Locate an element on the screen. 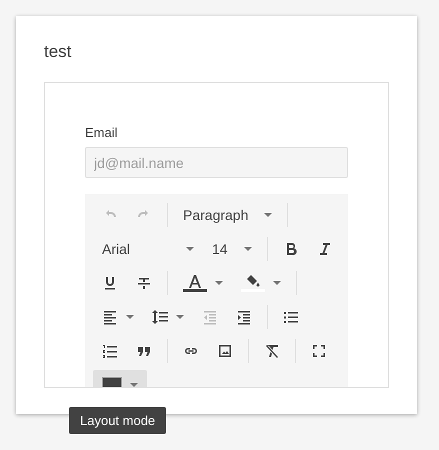 This screenshot has height=450, width=439. dropdown: Paragraph is located at coordinates (228, 215).